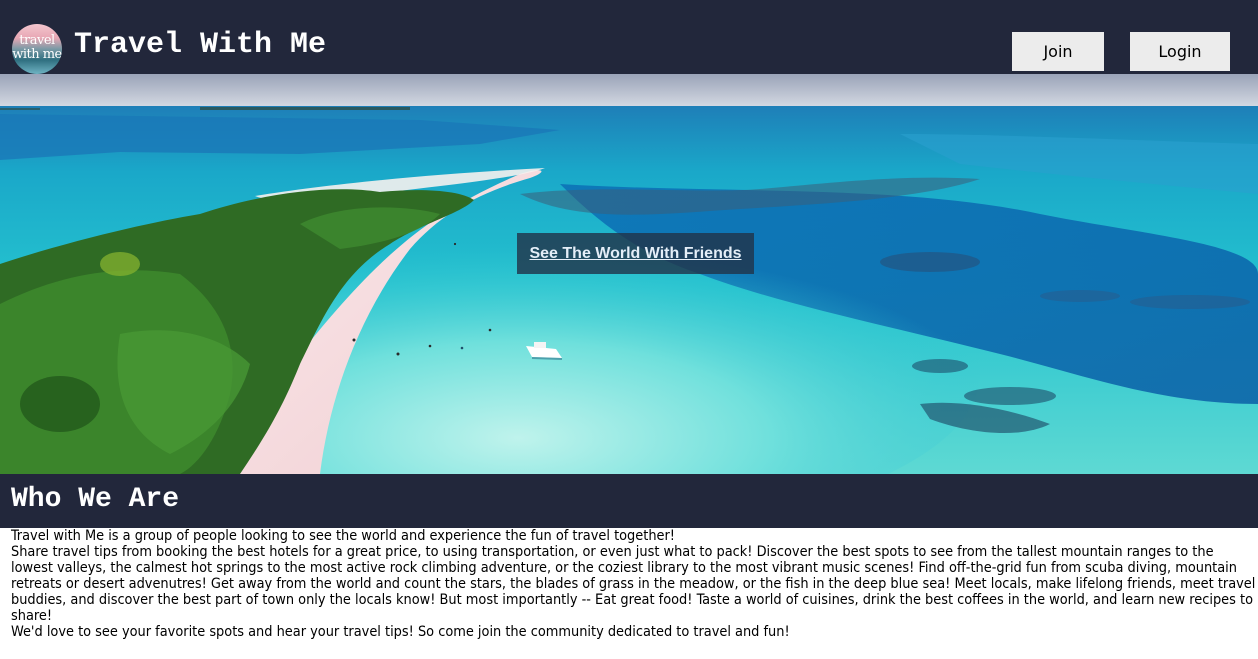  I want to click on about-title: Who We Are, so click(95, 499).